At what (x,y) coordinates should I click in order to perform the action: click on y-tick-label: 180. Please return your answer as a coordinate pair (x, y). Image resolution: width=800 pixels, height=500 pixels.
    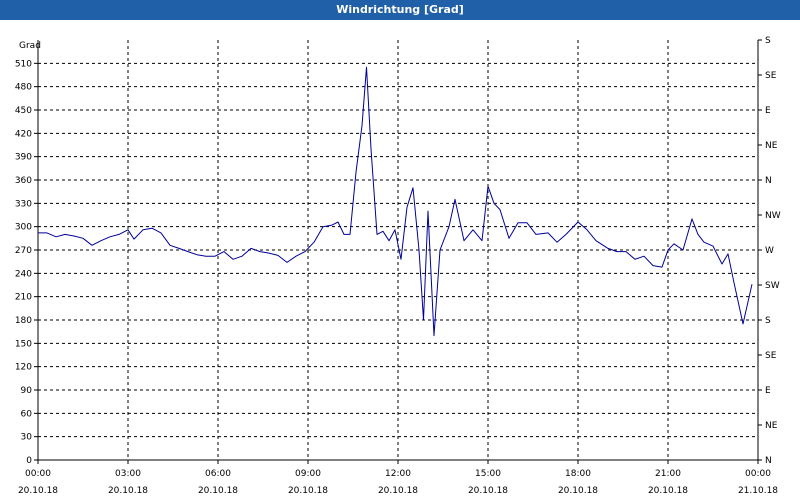
    Looking at the image, I should click on (23, 321).